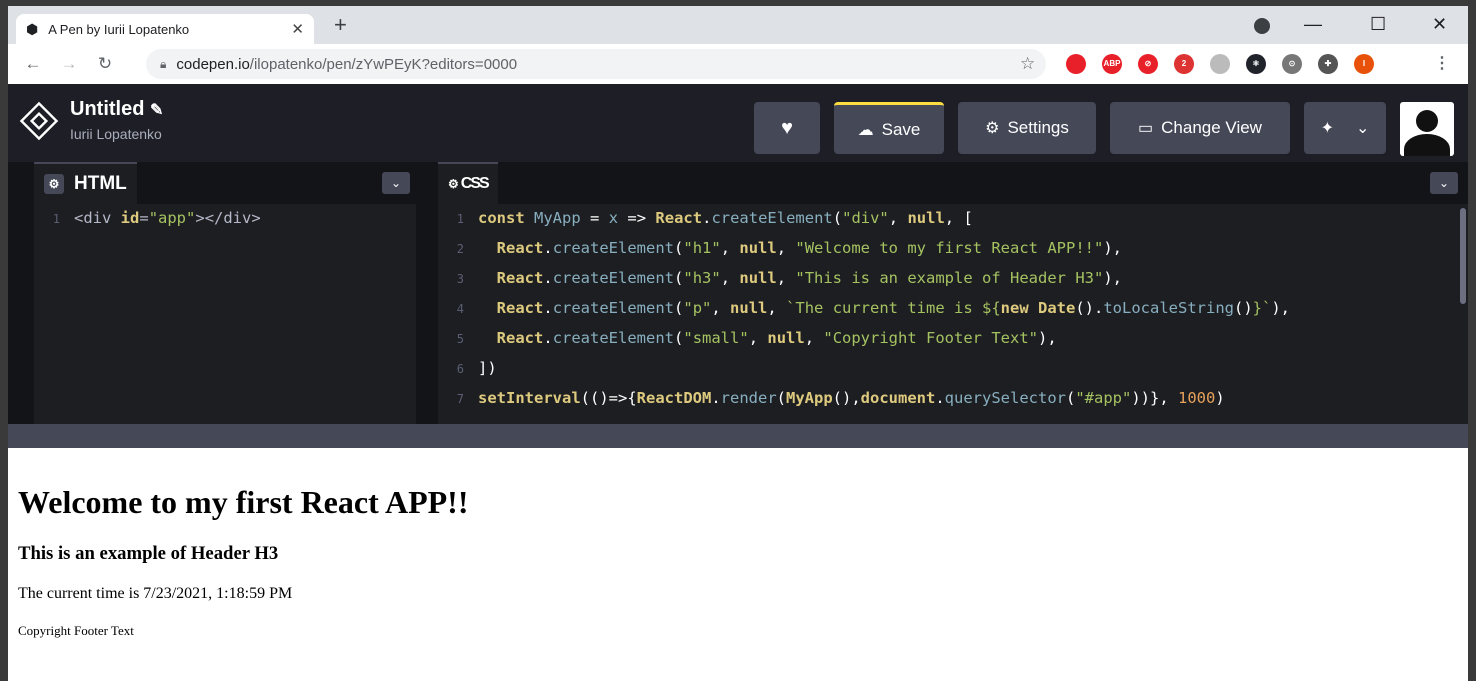 The image size is (1476, 681). Describe the element at coordinates (1112, 64) in the screenshot. I see `abp-icon: ABP` at that location.